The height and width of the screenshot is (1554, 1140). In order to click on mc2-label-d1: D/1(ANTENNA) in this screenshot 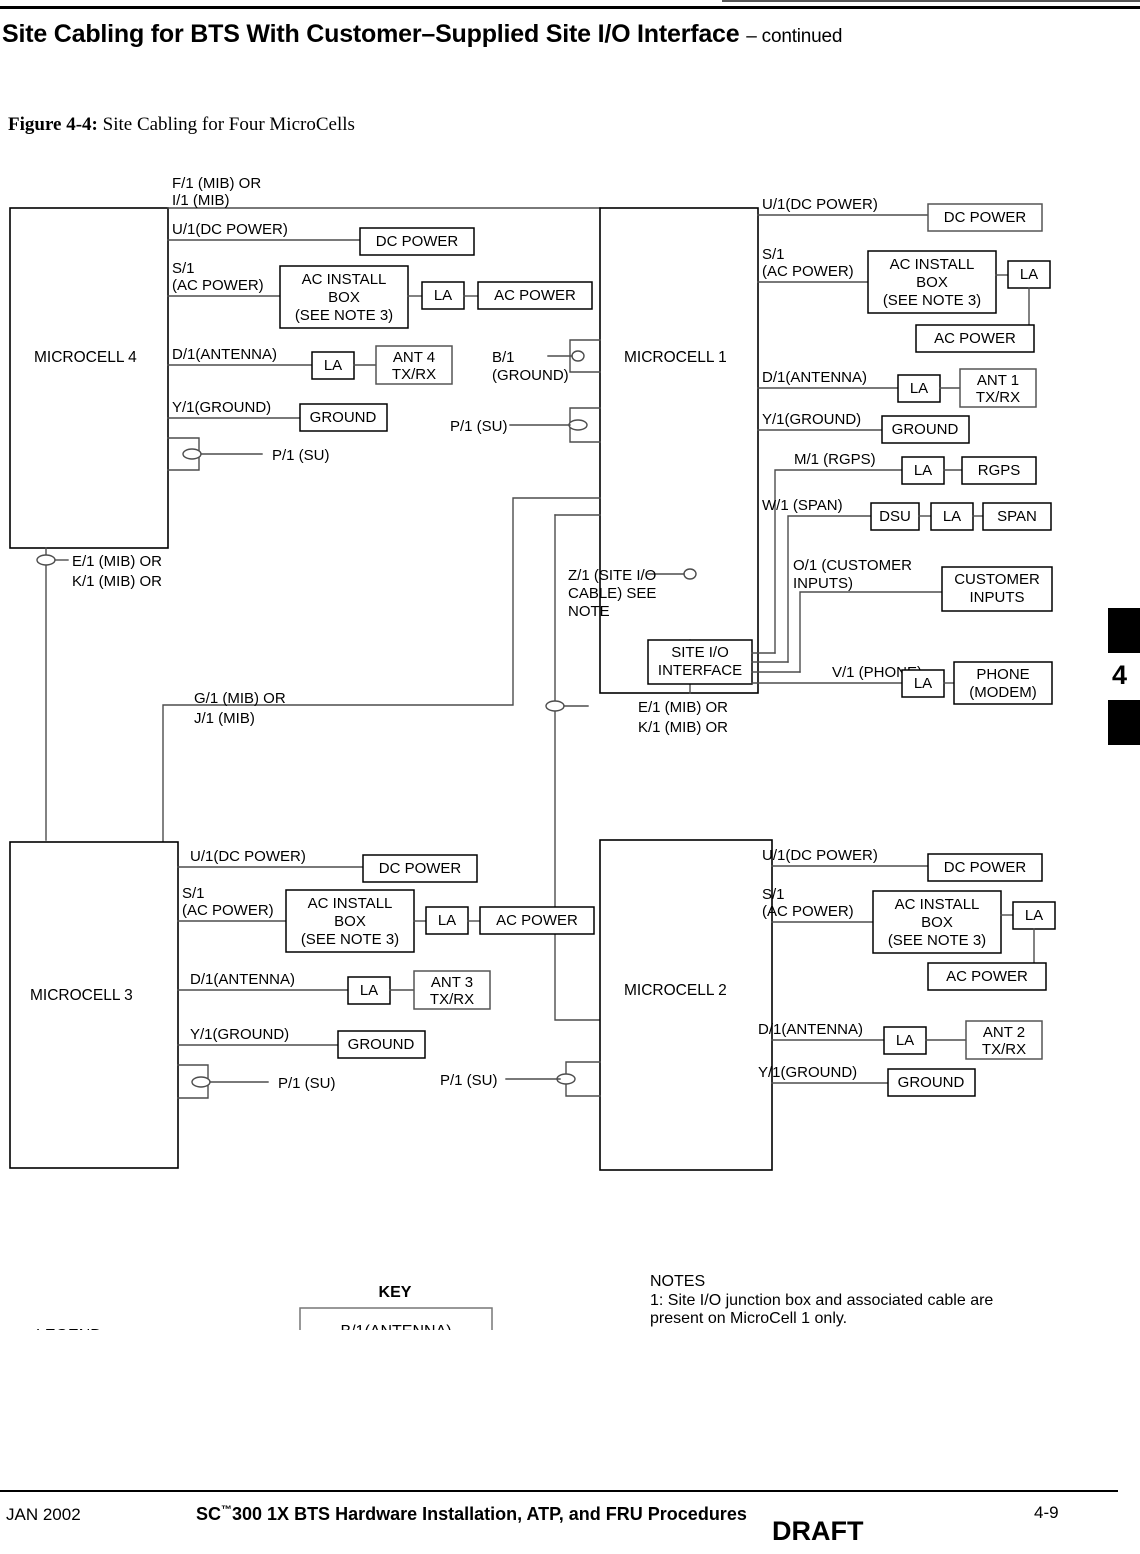, I will do `click(810, 1029)`.